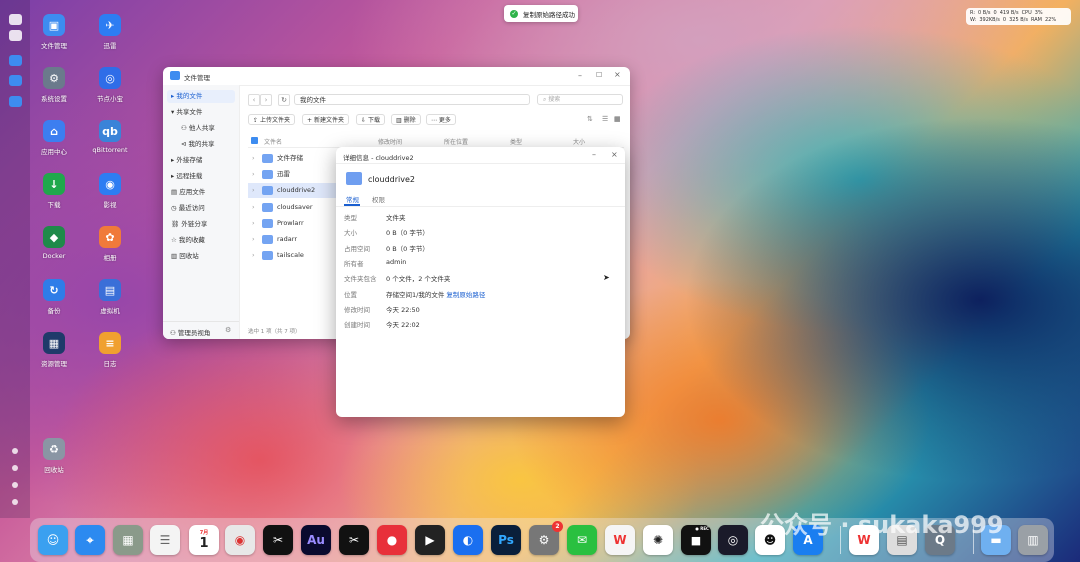 The height and width of the screenshot is (562, 1080). I want to click on column-name: 文件名, so click(273, 141).